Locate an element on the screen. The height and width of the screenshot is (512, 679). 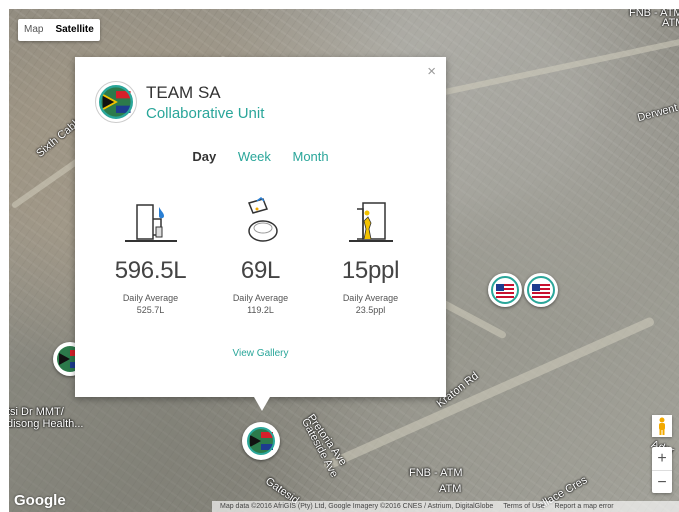
street-view-pegman is located at coordinates (662, 426).